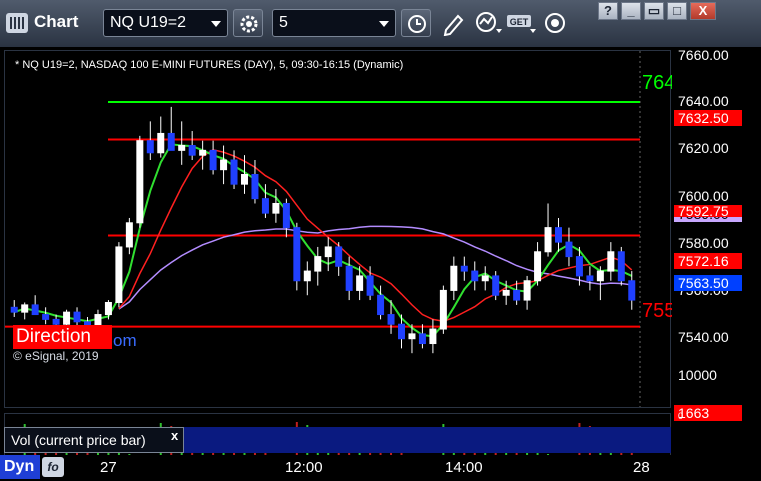 This screenshot has height=481, width=761. I want to click on edge-label-green: 764, so click(659, 83).